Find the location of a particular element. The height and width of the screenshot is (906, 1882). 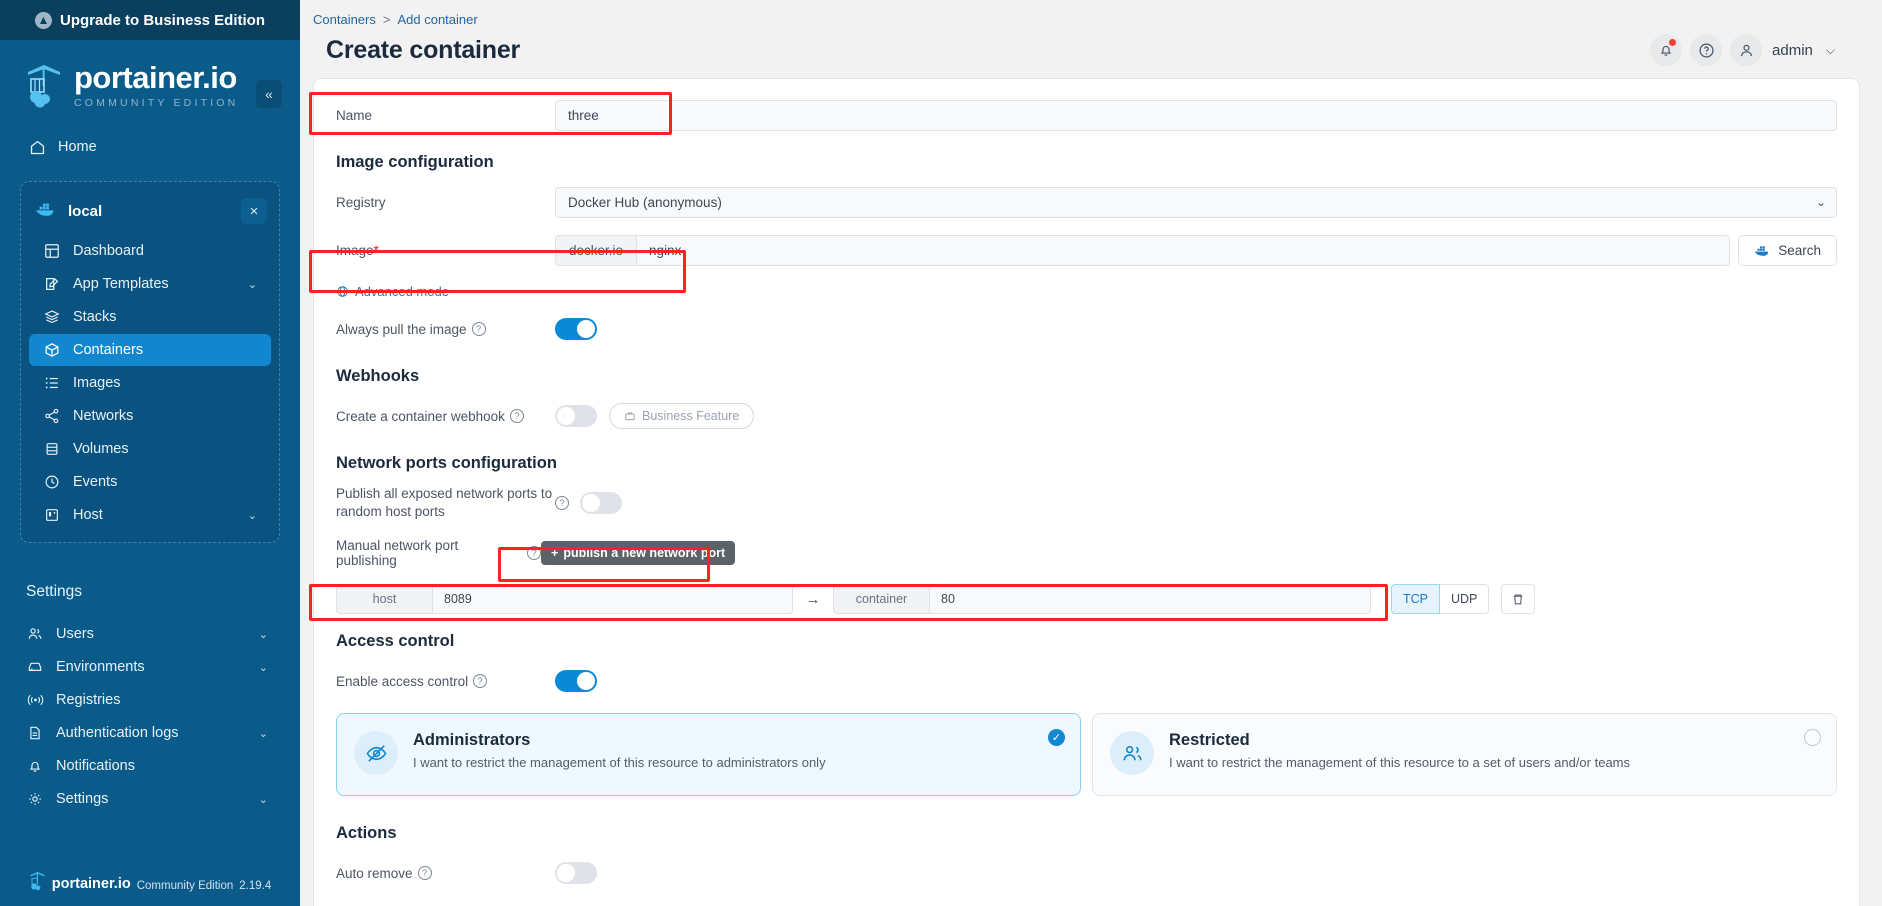

environment-header: local × is located at coordinates (150, 211).